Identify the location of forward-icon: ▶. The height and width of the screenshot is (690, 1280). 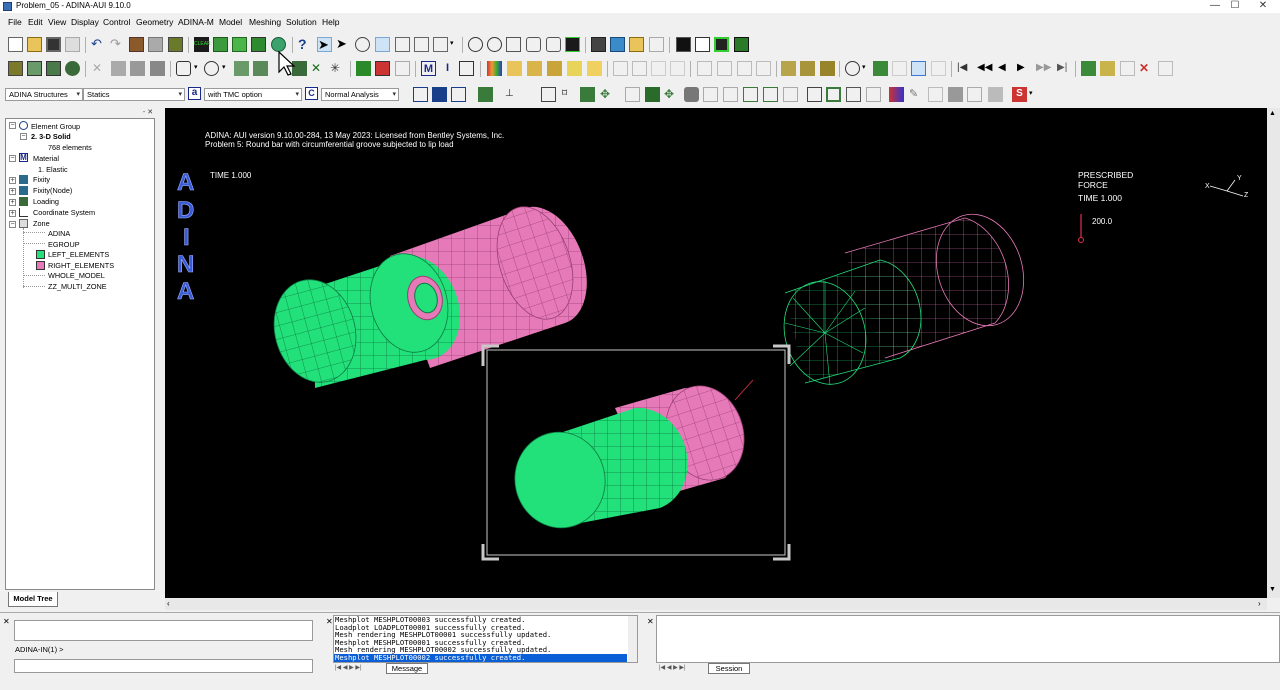
(1024, 68).